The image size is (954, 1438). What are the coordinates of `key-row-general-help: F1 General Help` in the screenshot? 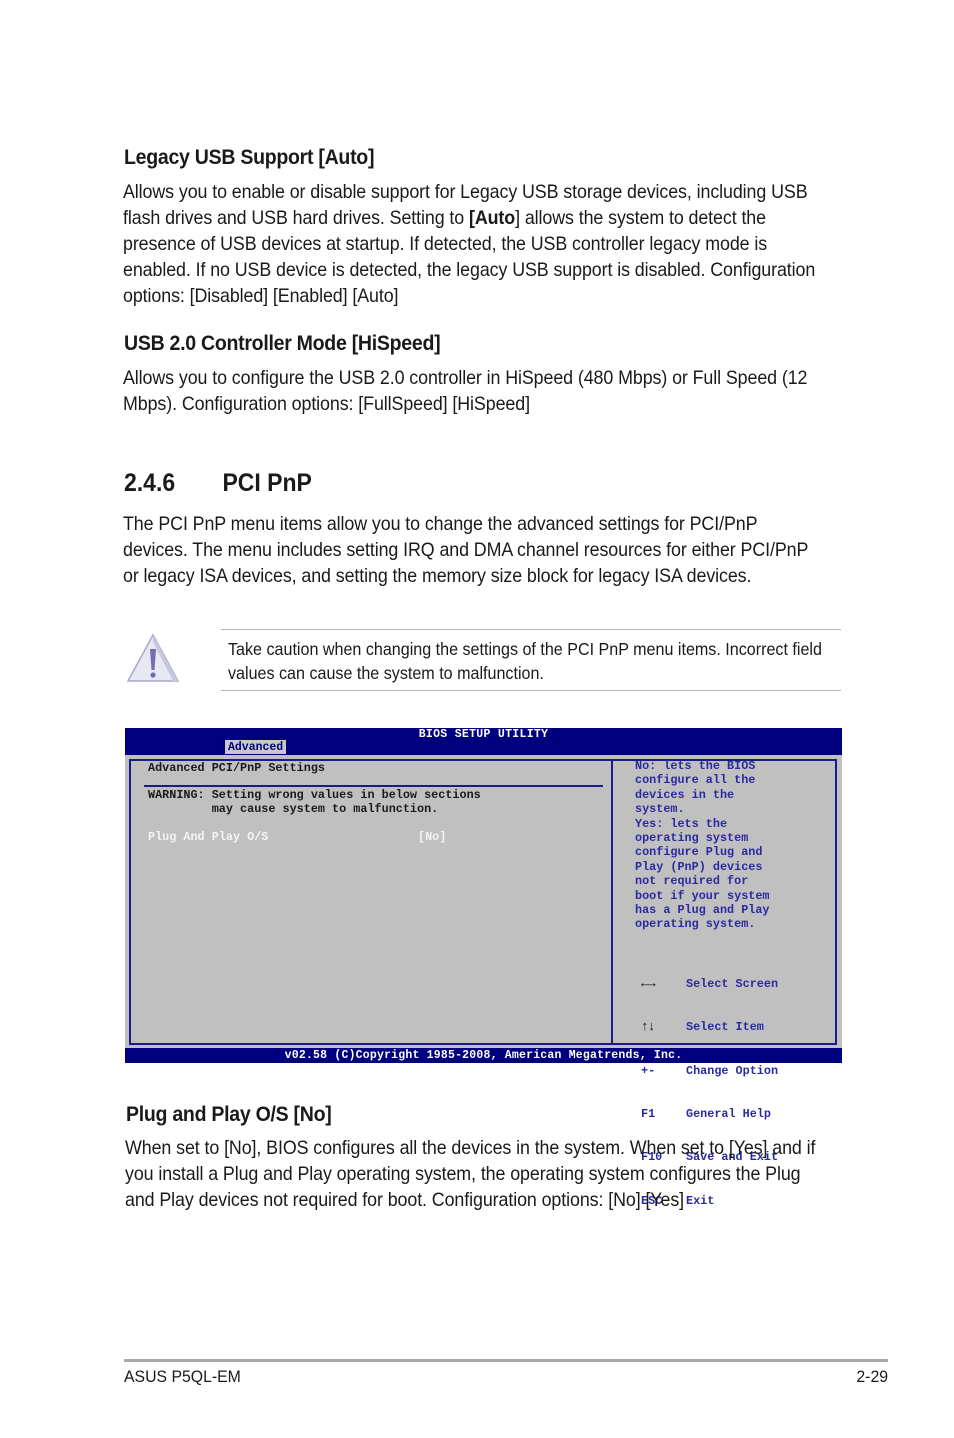 It's located at (709, 1114).